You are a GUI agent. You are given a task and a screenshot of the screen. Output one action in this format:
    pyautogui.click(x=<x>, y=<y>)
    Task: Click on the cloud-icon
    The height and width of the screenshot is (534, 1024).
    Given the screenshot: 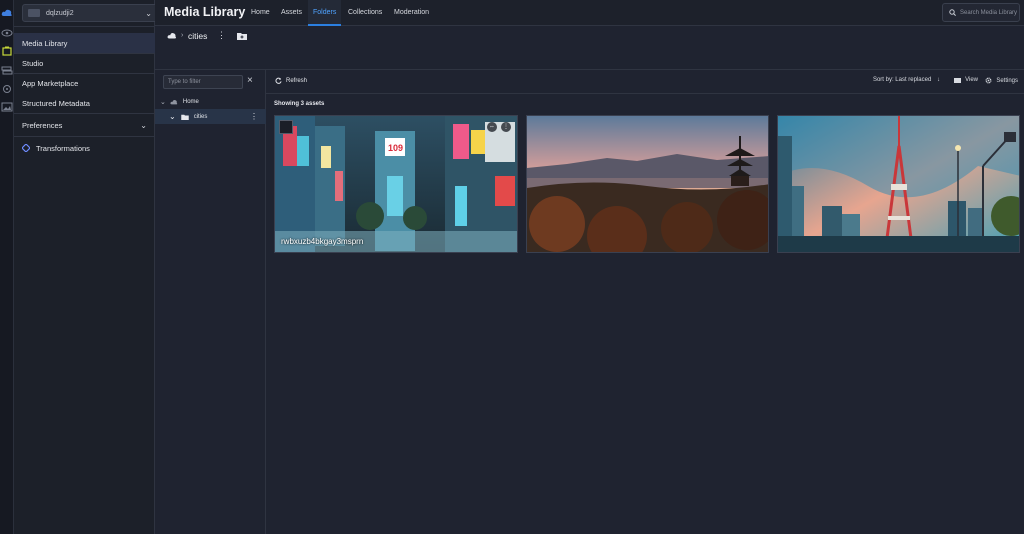 What is the action you would take?
    pyautogui.click(x=174, y=101)
    